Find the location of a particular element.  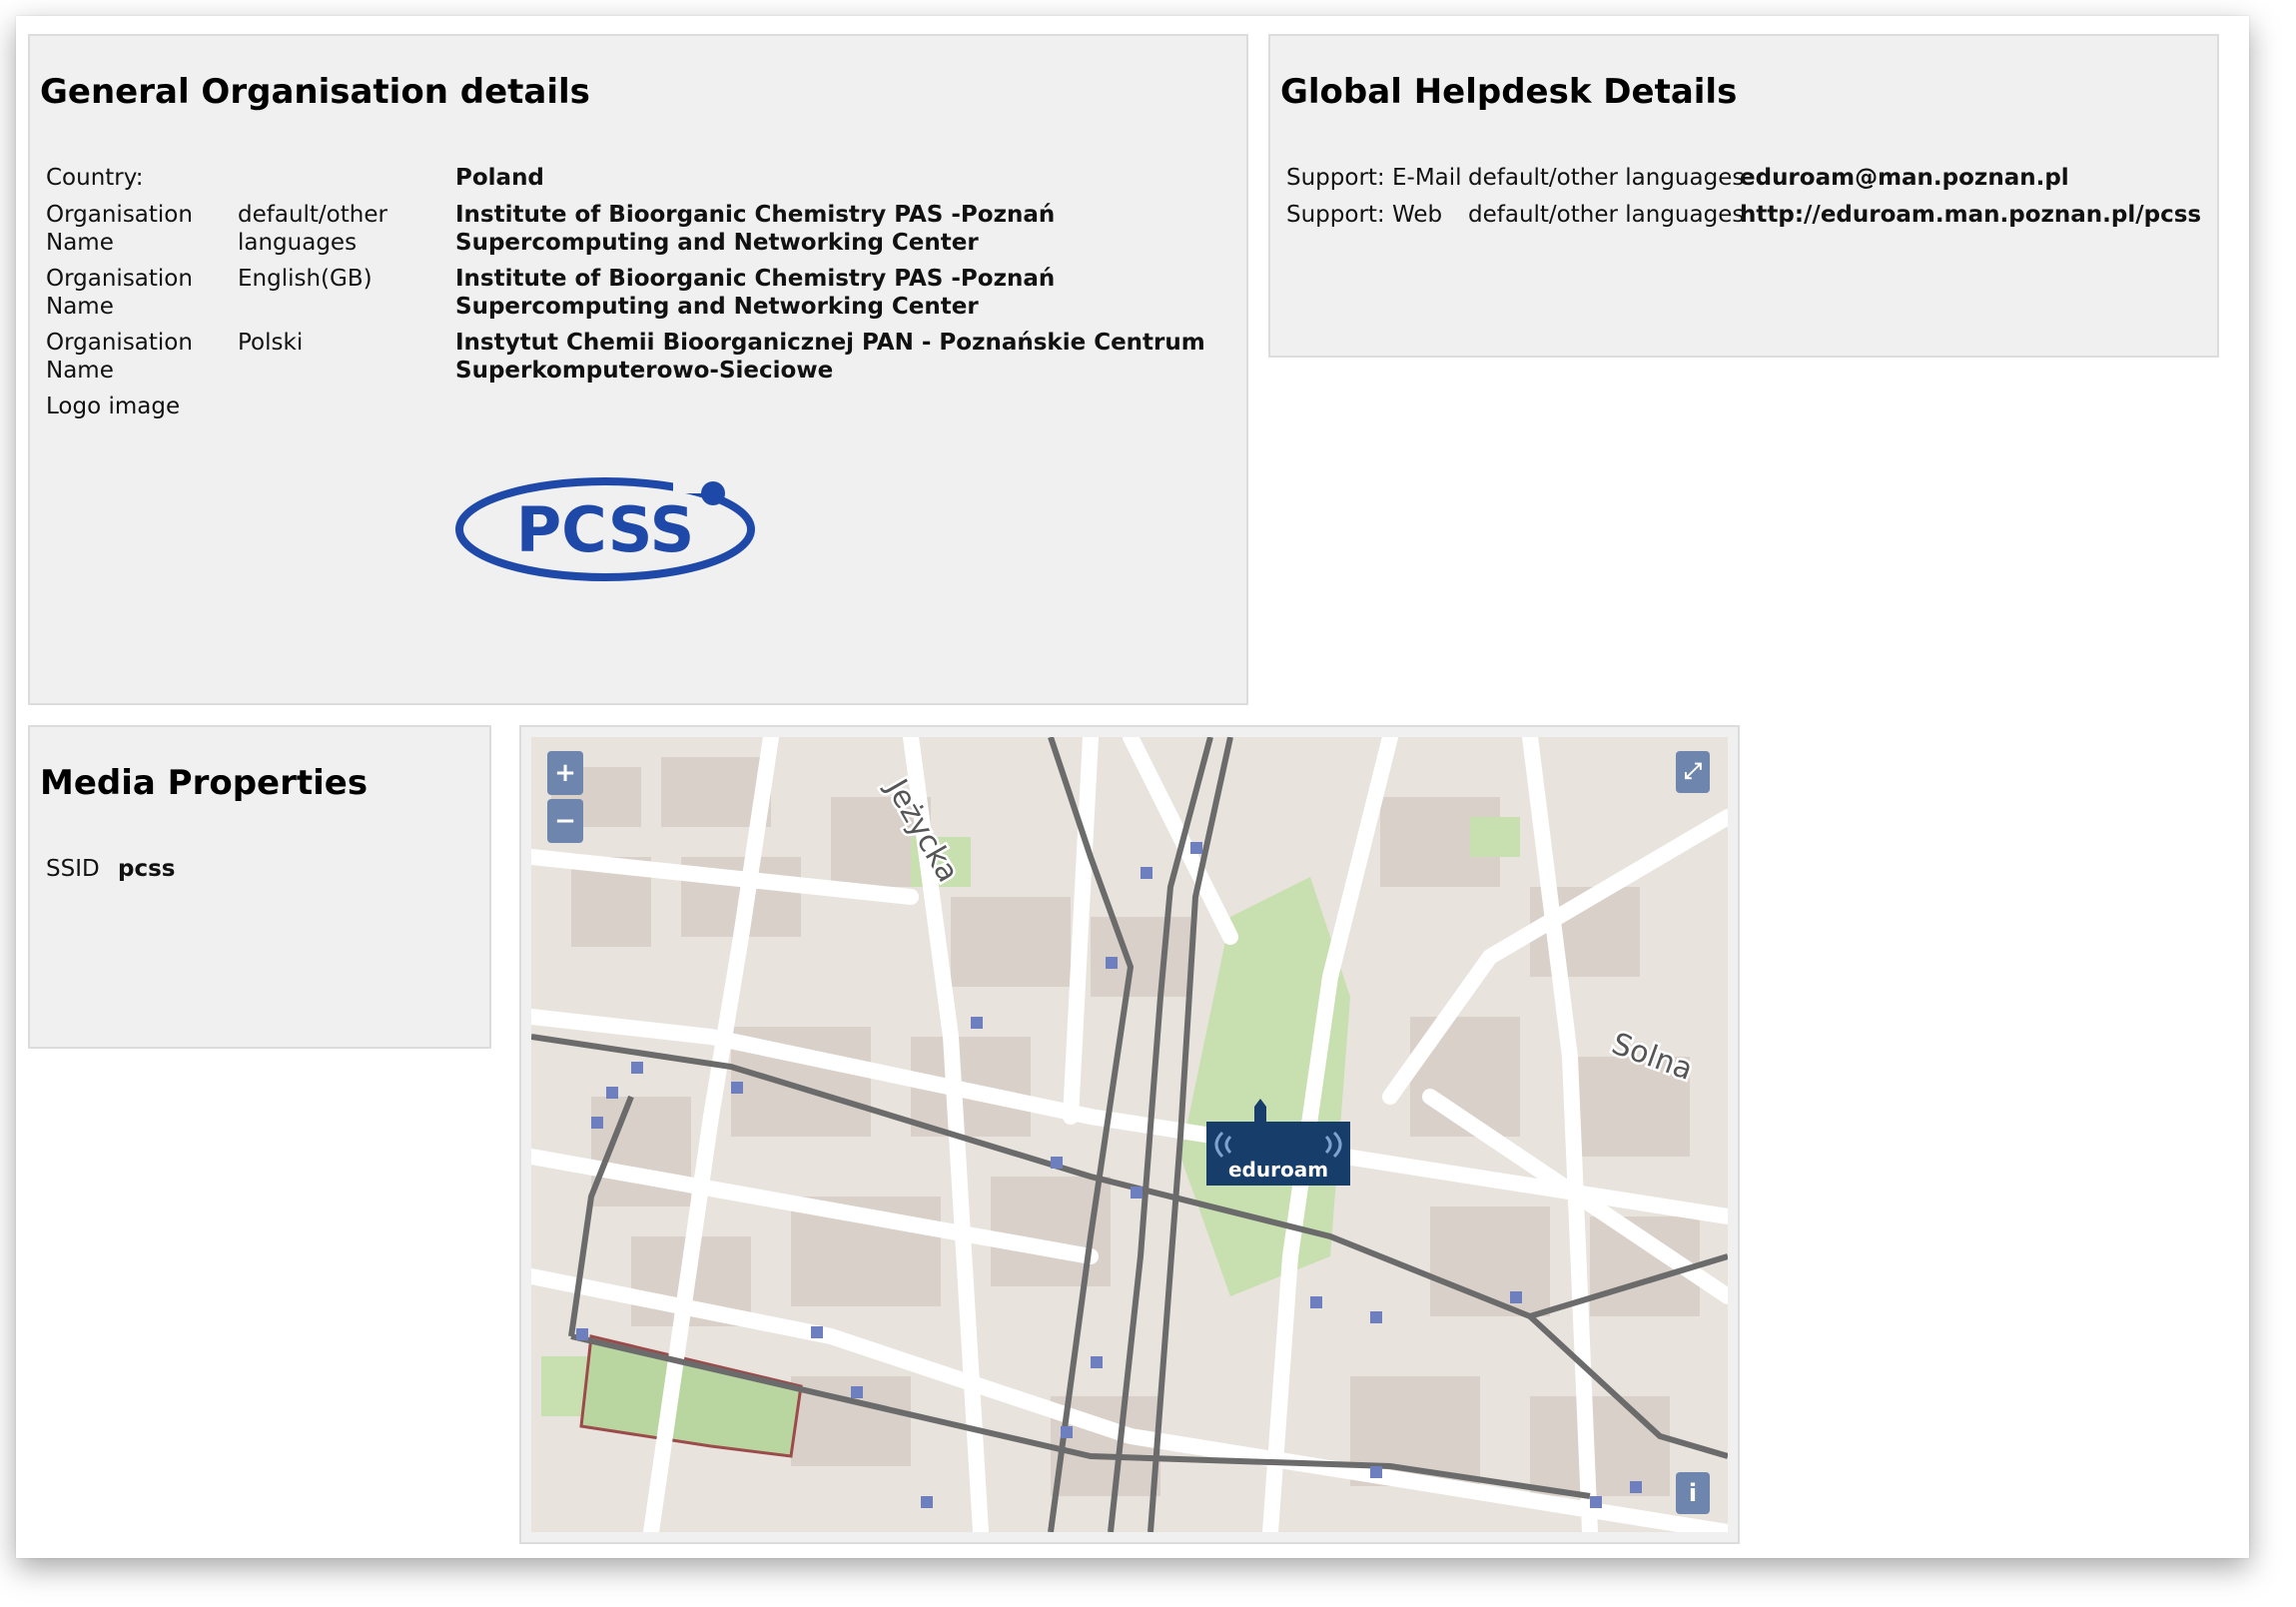

country-value: Poland is located at coordinates (499, 178).